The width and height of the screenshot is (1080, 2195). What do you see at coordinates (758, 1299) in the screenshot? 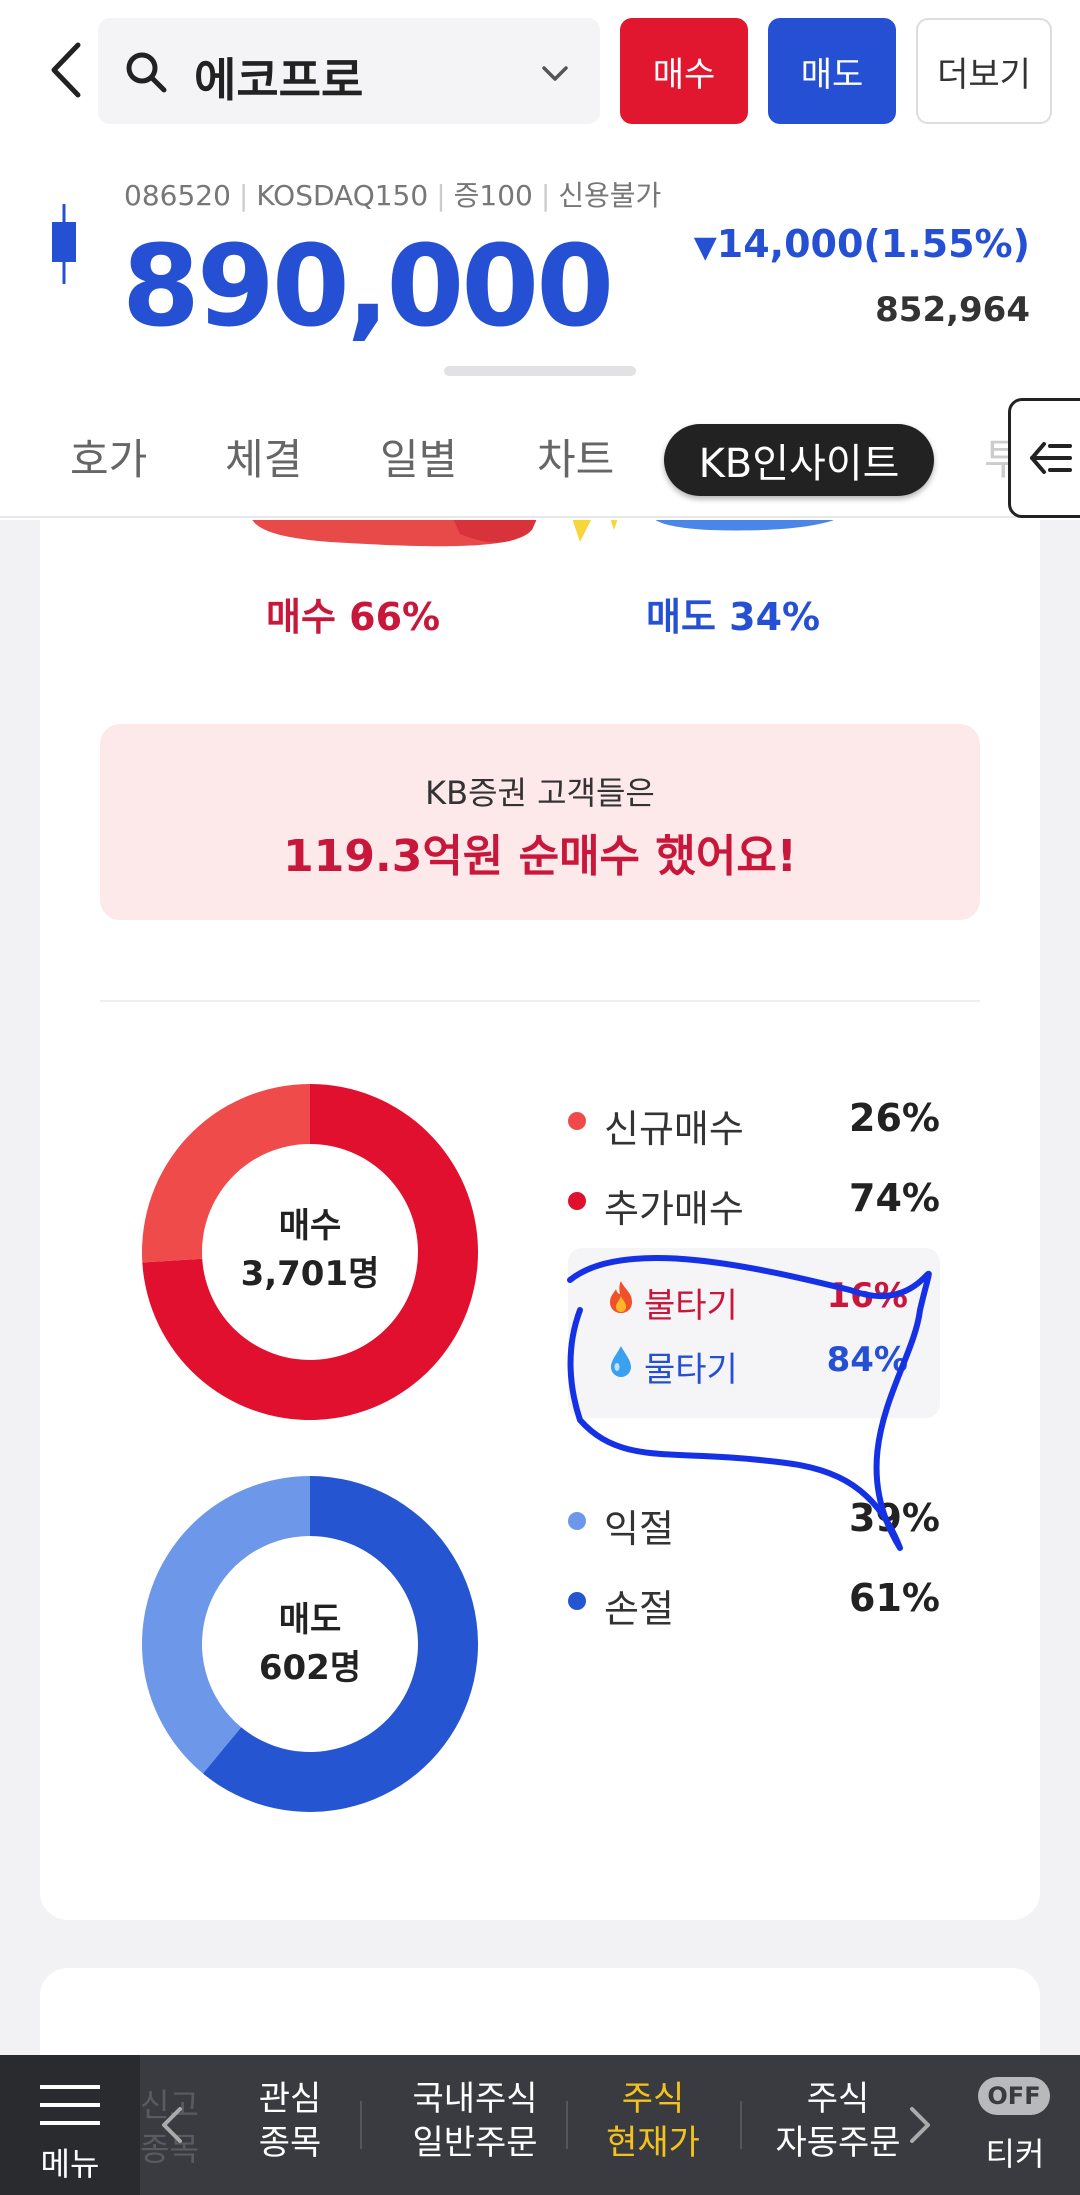
I see `breakdown-row-fire: 불타기 16%` at bounding box center [758, 1299].